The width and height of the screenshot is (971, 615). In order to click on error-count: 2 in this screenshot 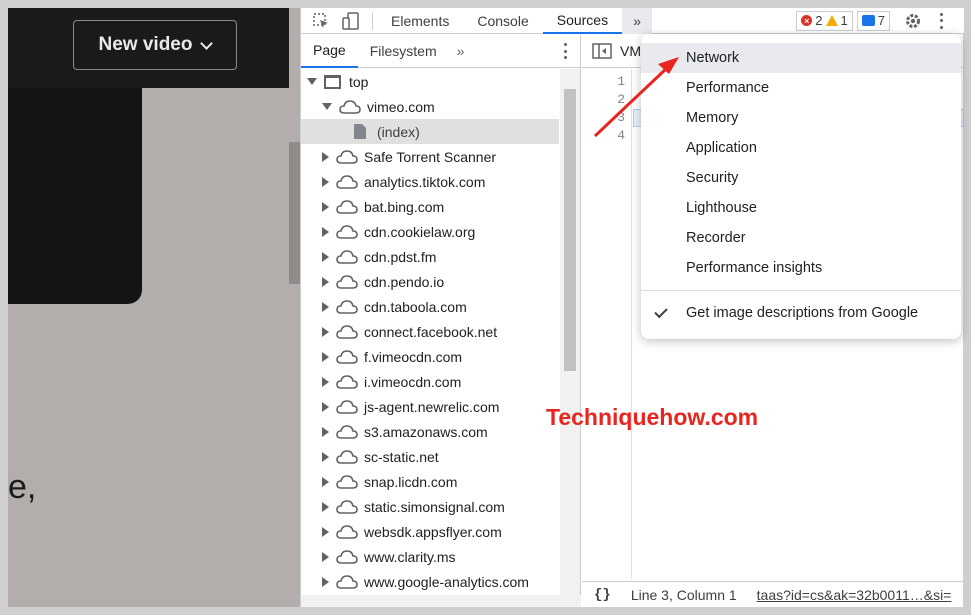, I will do `click(819, 20)`.